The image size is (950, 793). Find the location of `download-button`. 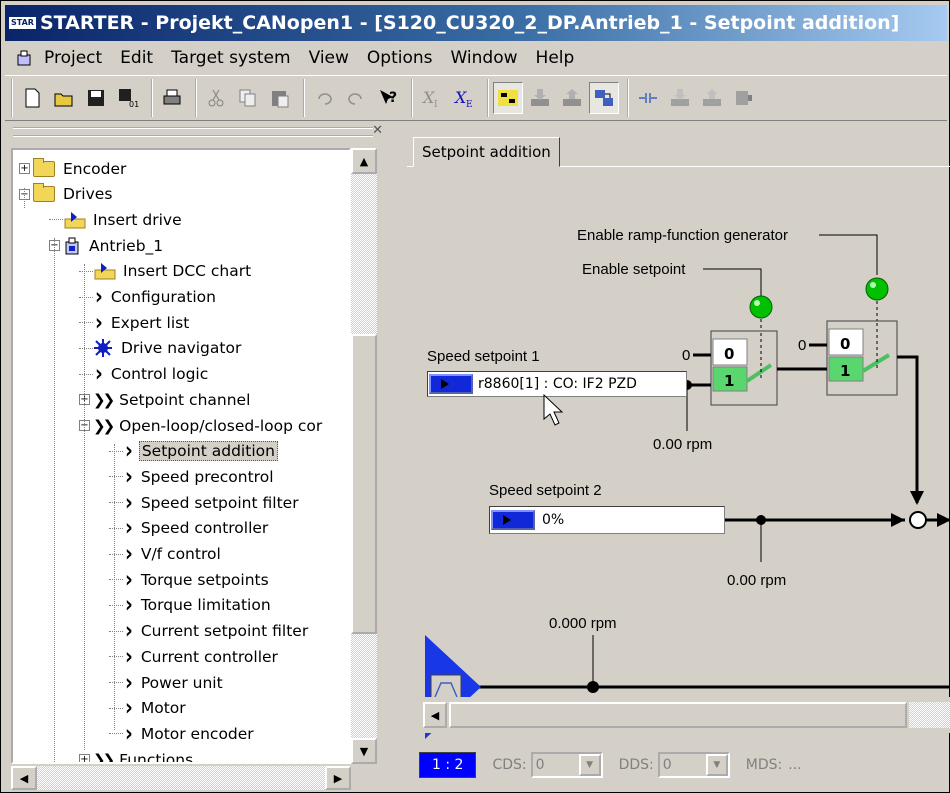

download-button is located at coordinates (540, 98).